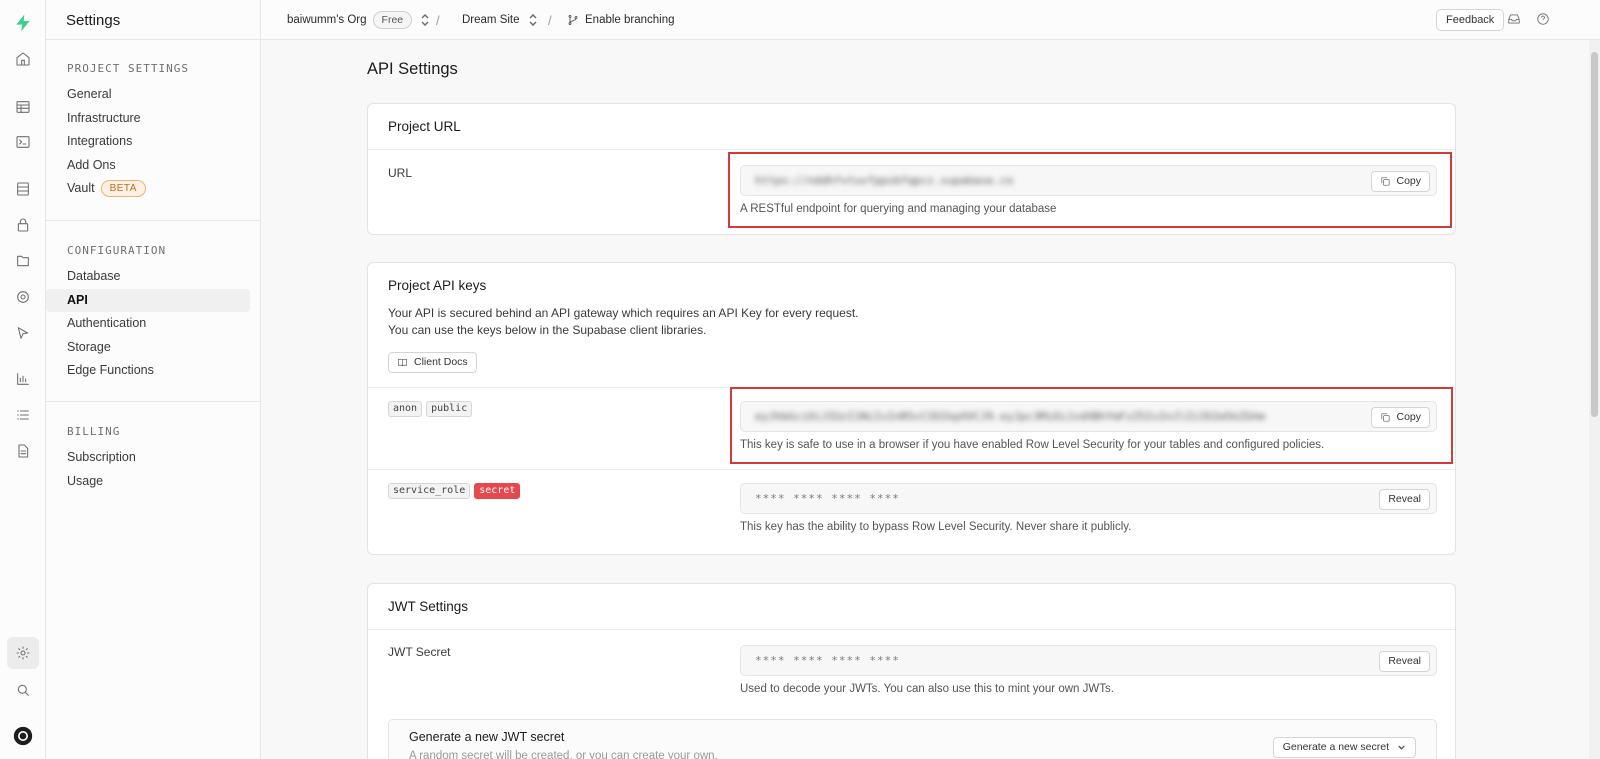 Image resolution: width=1600 pixels, height=759 pixels. What do you see at coordinates (148, 189) in the screenshot?
I see `menu-item-vault: Vault BETA` at bounding box center [148, 189].